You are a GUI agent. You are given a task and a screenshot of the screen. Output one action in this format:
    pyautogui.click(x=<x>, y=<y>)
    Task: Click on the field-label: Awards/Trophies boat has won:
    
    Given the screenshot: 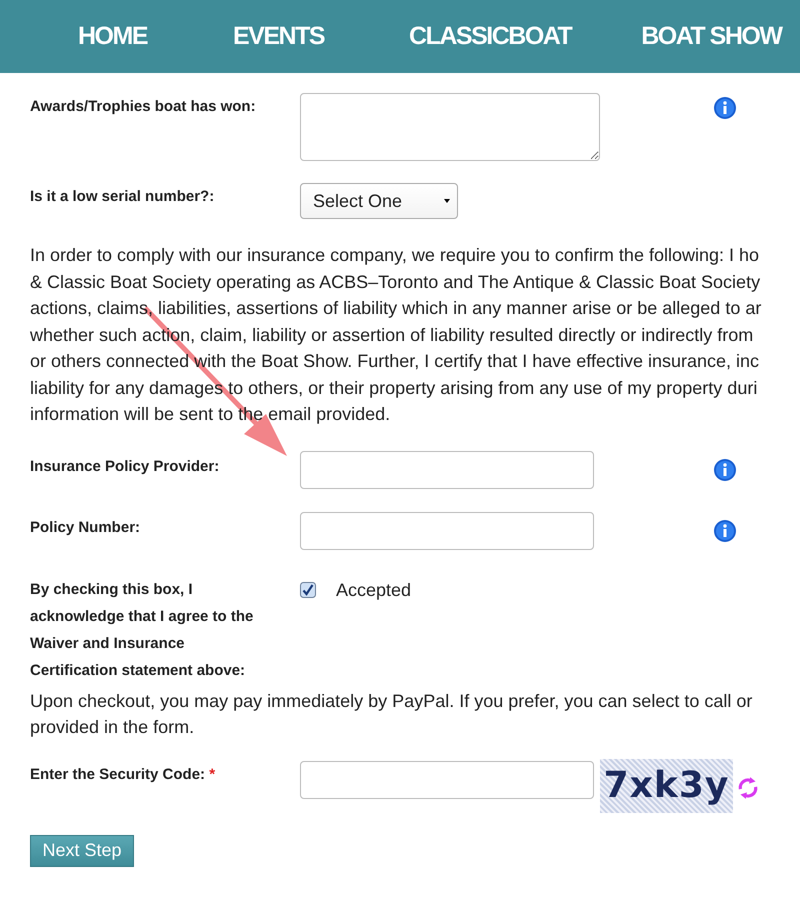 What is the action you would take?
    pyautogui.click(x=143, y=107)
    